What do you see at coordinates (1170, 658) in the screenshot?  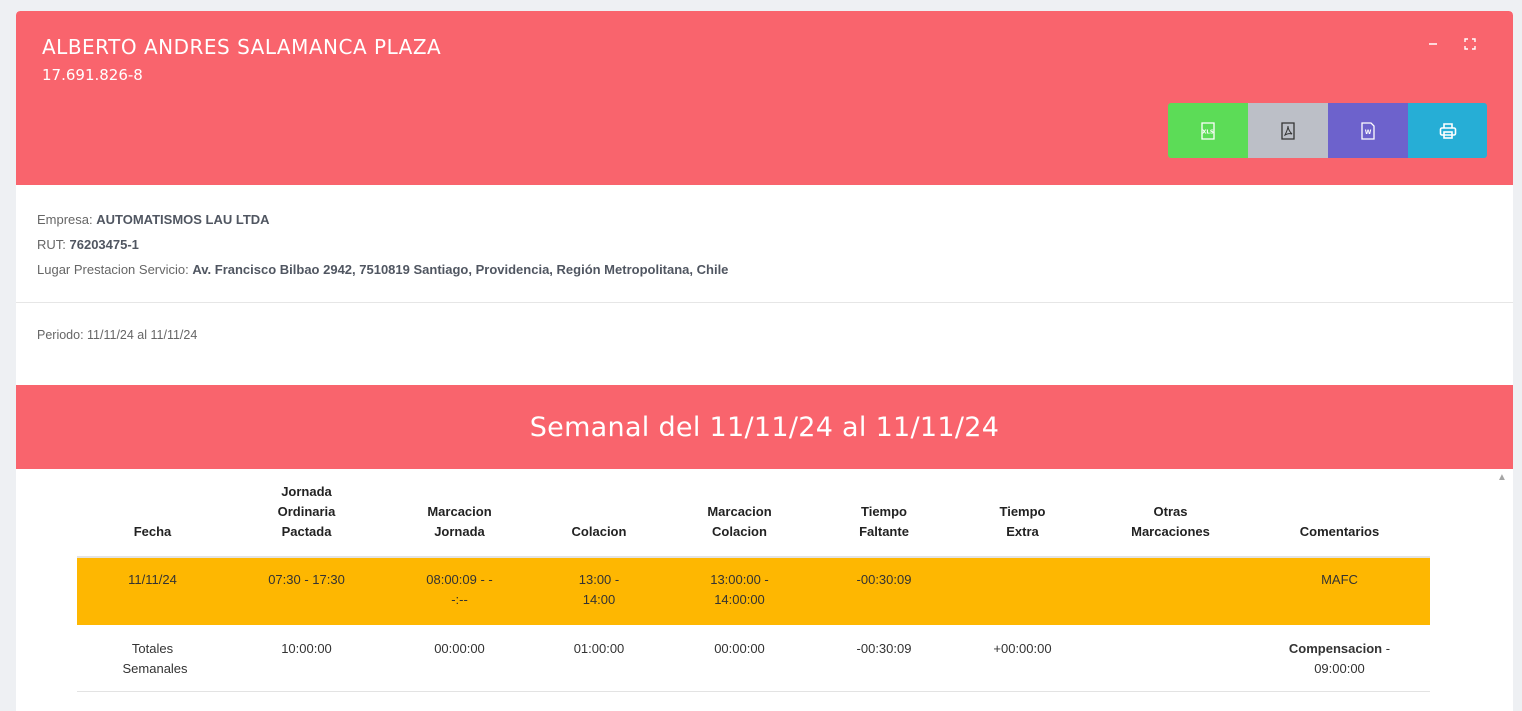 I see `total-otras-marcaciones` at bounding box center [1170, 658].